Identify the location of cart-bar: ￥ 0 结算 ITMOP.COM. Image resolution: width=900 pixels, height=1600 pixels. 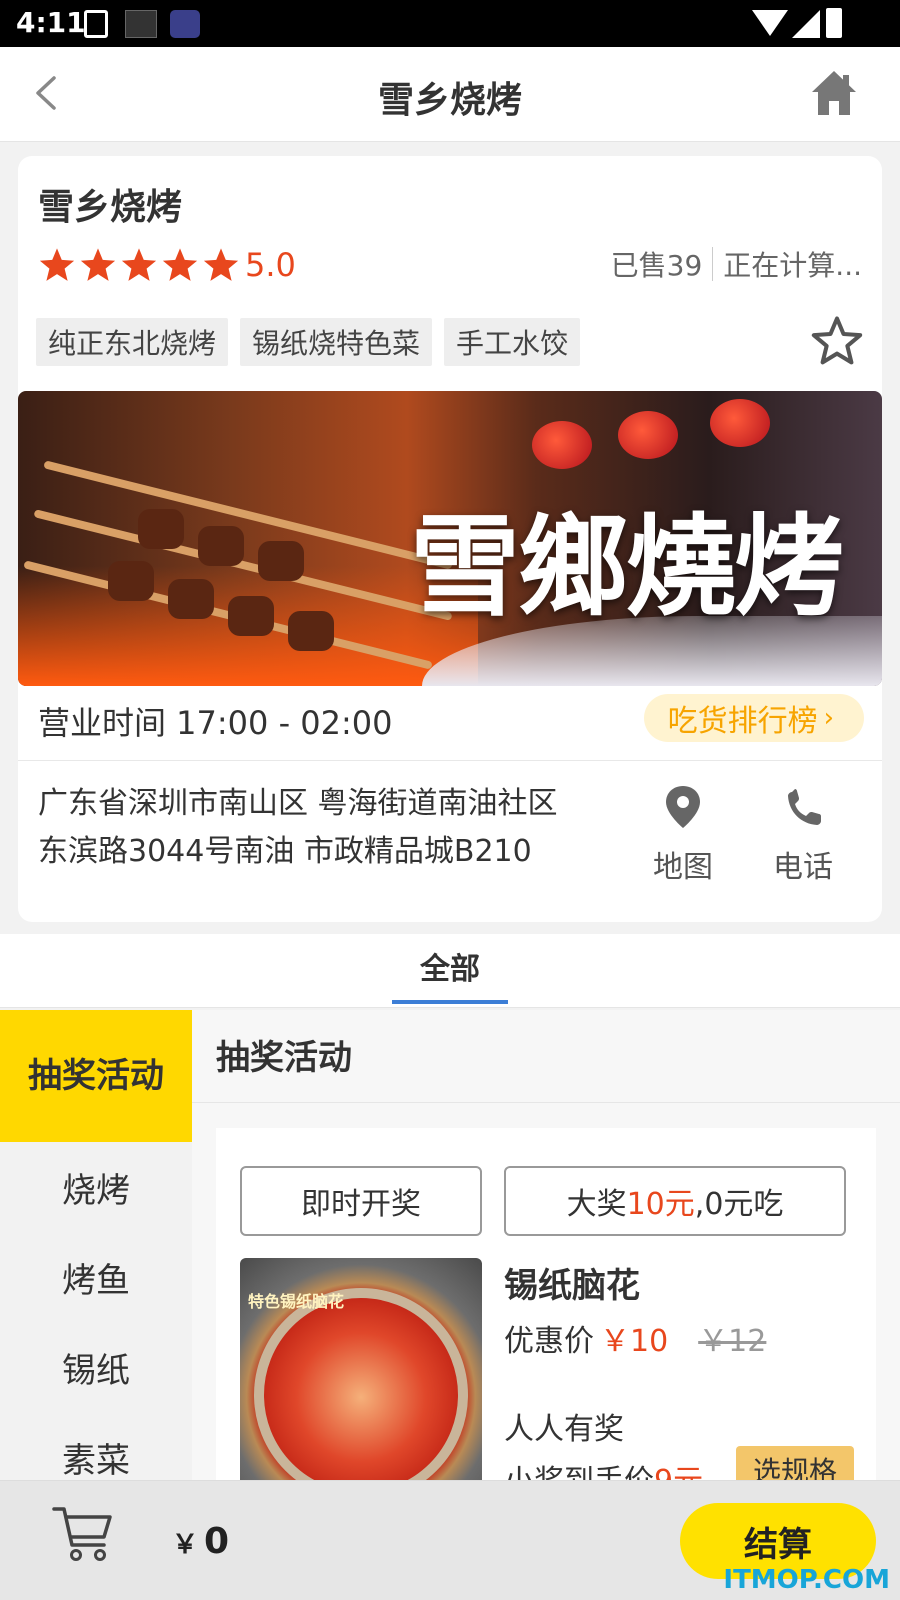
(450, 1540).